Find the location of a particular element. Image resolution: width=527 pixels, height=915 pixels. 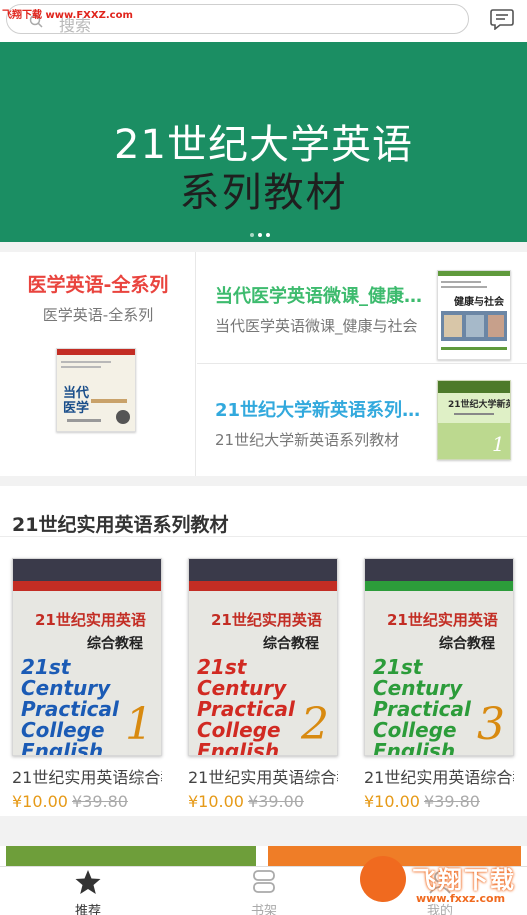

book-cover-art: 当代 医学 is located at coordinates (96, 386).